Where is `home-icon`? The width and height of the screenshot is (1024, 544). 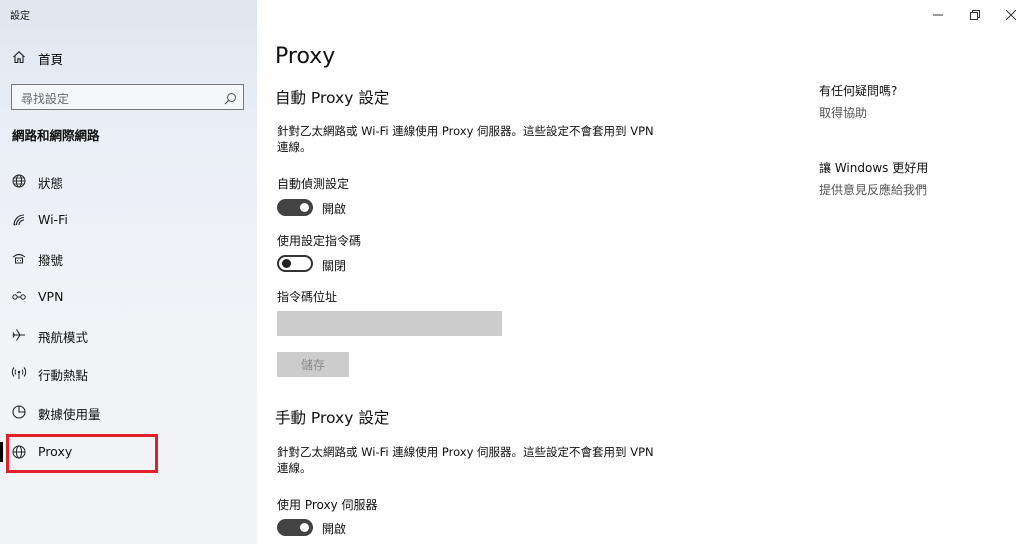
home-icon is located at coordinates (19, 58).